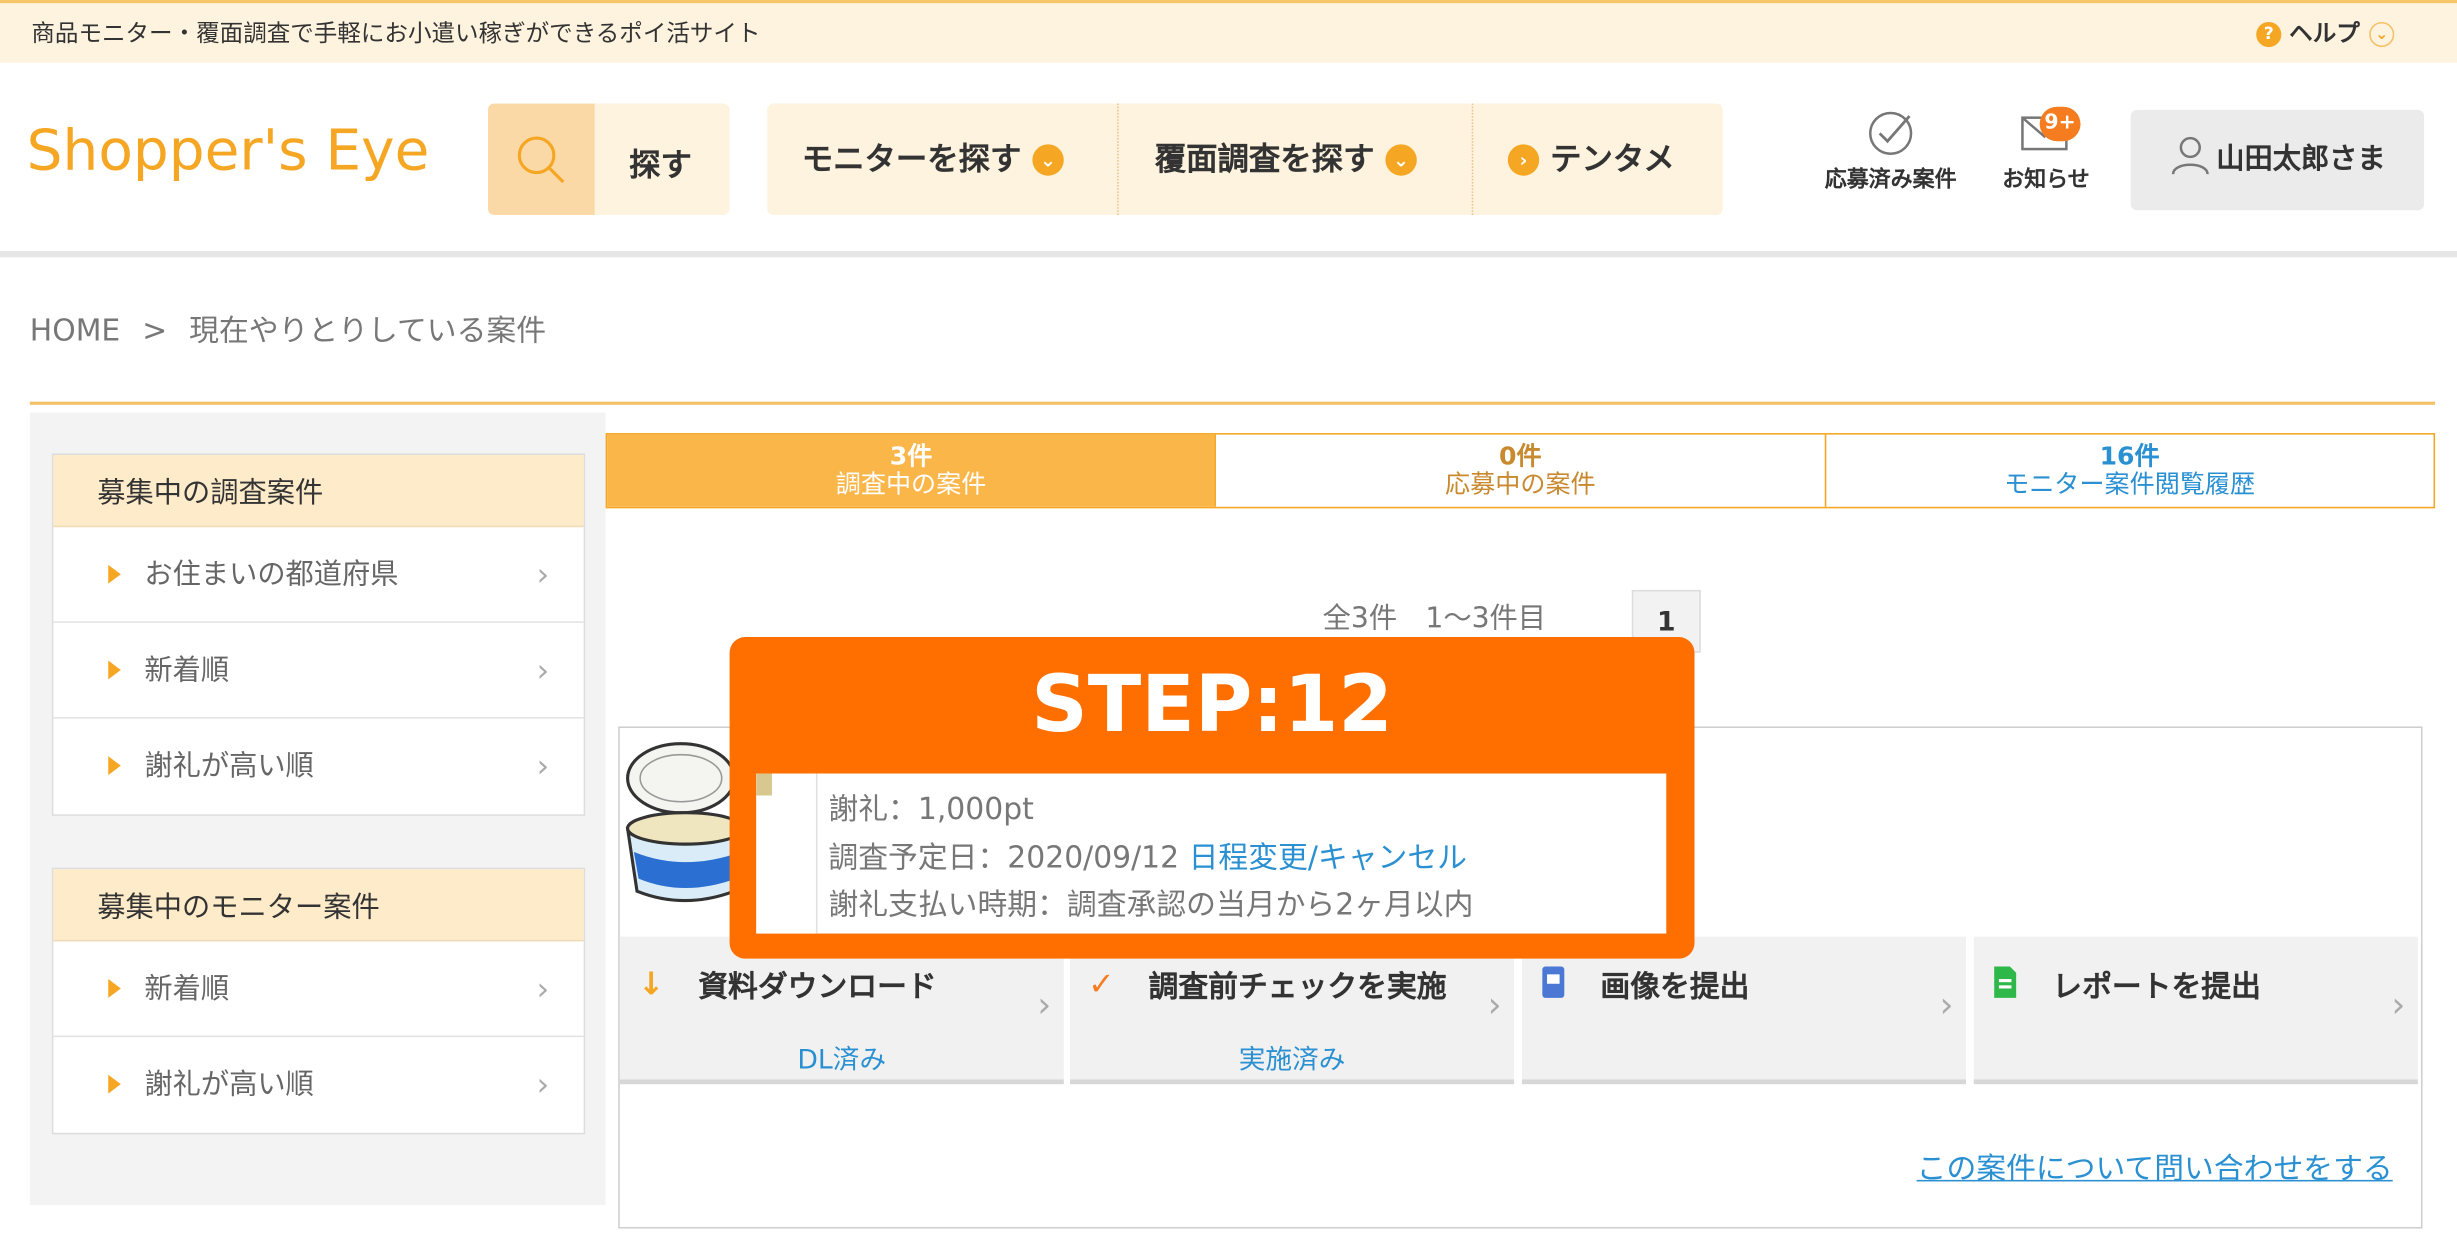  What do you see at coordinates (1434, 619) in the screenshot?
I see `result-summary: 全3件 1〜3件目` at bounding box center [1434, 619].